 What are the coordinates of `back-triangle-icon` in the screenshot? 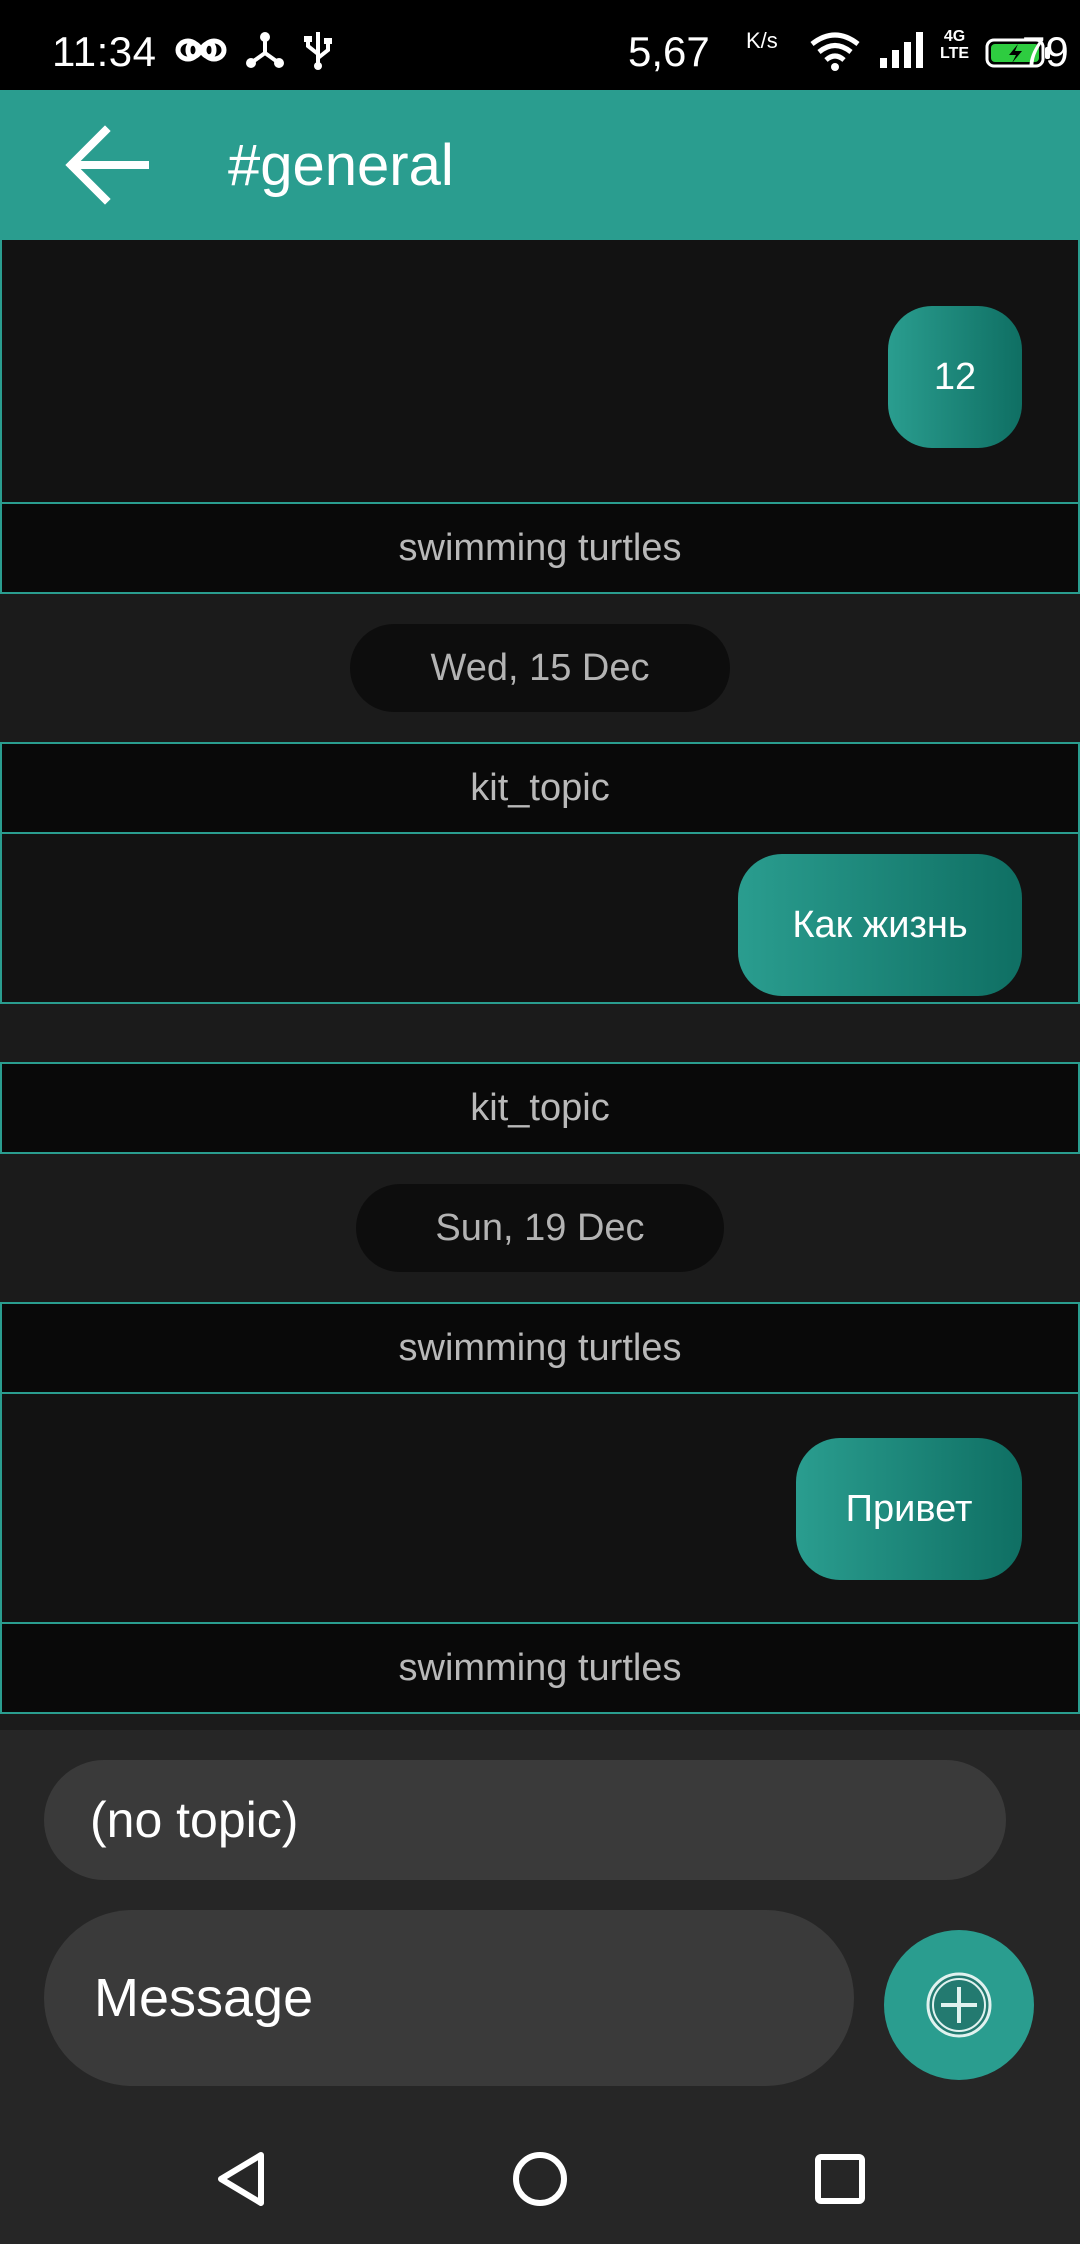 It's located at (241, 2179).